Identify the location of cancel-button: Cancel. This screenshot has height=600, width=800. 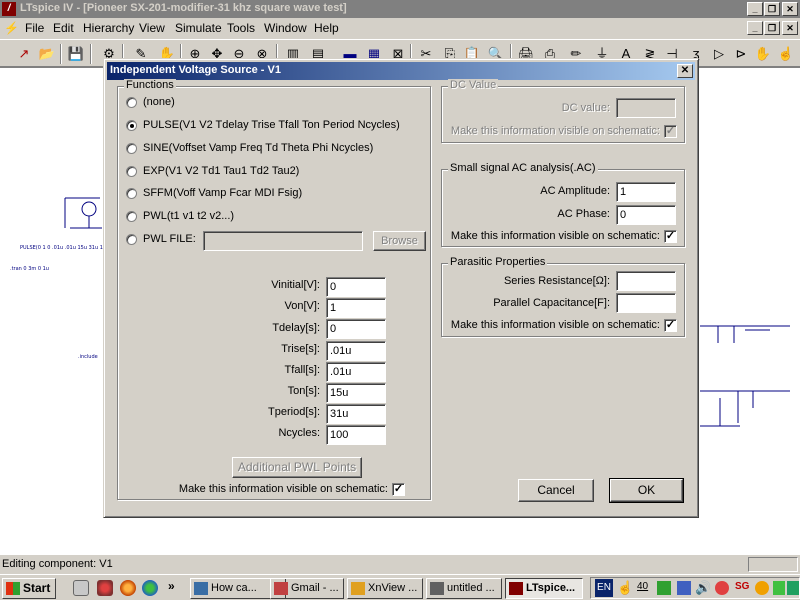
(556, 490).